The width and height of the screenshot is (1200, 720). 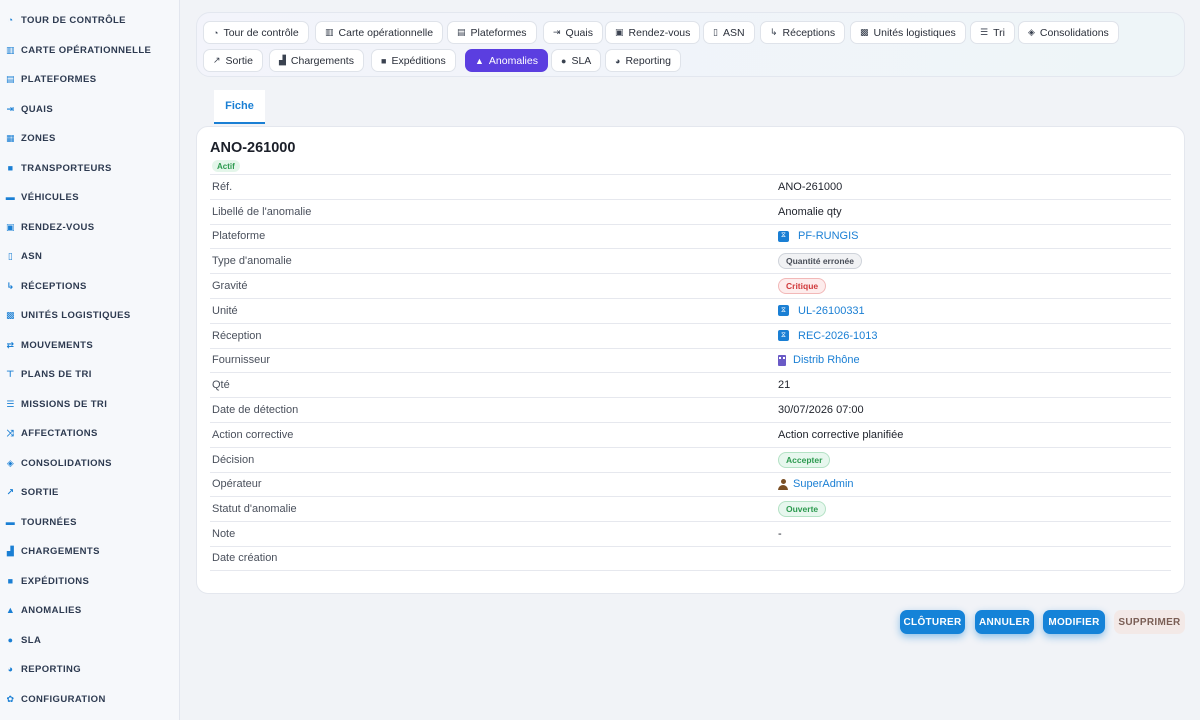 What do you see at coordinates (57, 345) in the screenshot?
I see `sidebar-item-label: MOUVEMENTS` at bounding box center [57, 345].